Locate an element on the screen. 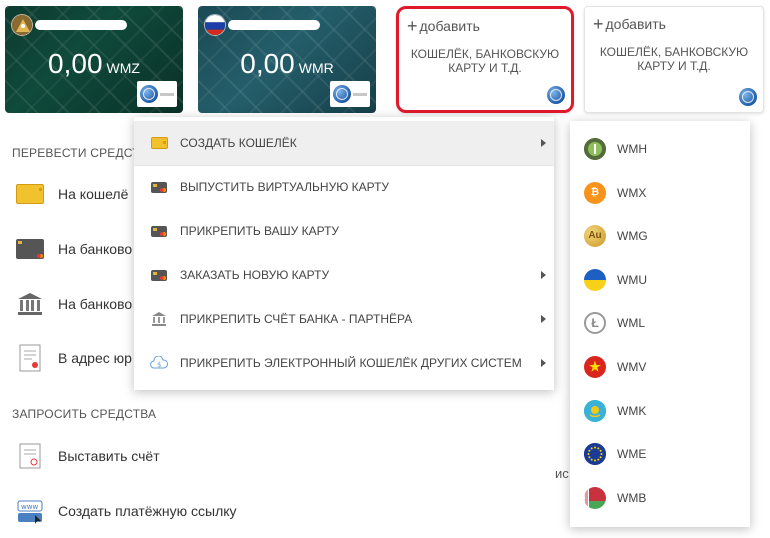 This screenshot has height=538, width=770. menu-item-label: ЗАКАЗАТЬ НОВУЮ КАРТУ is located at coordinates (255, 275).